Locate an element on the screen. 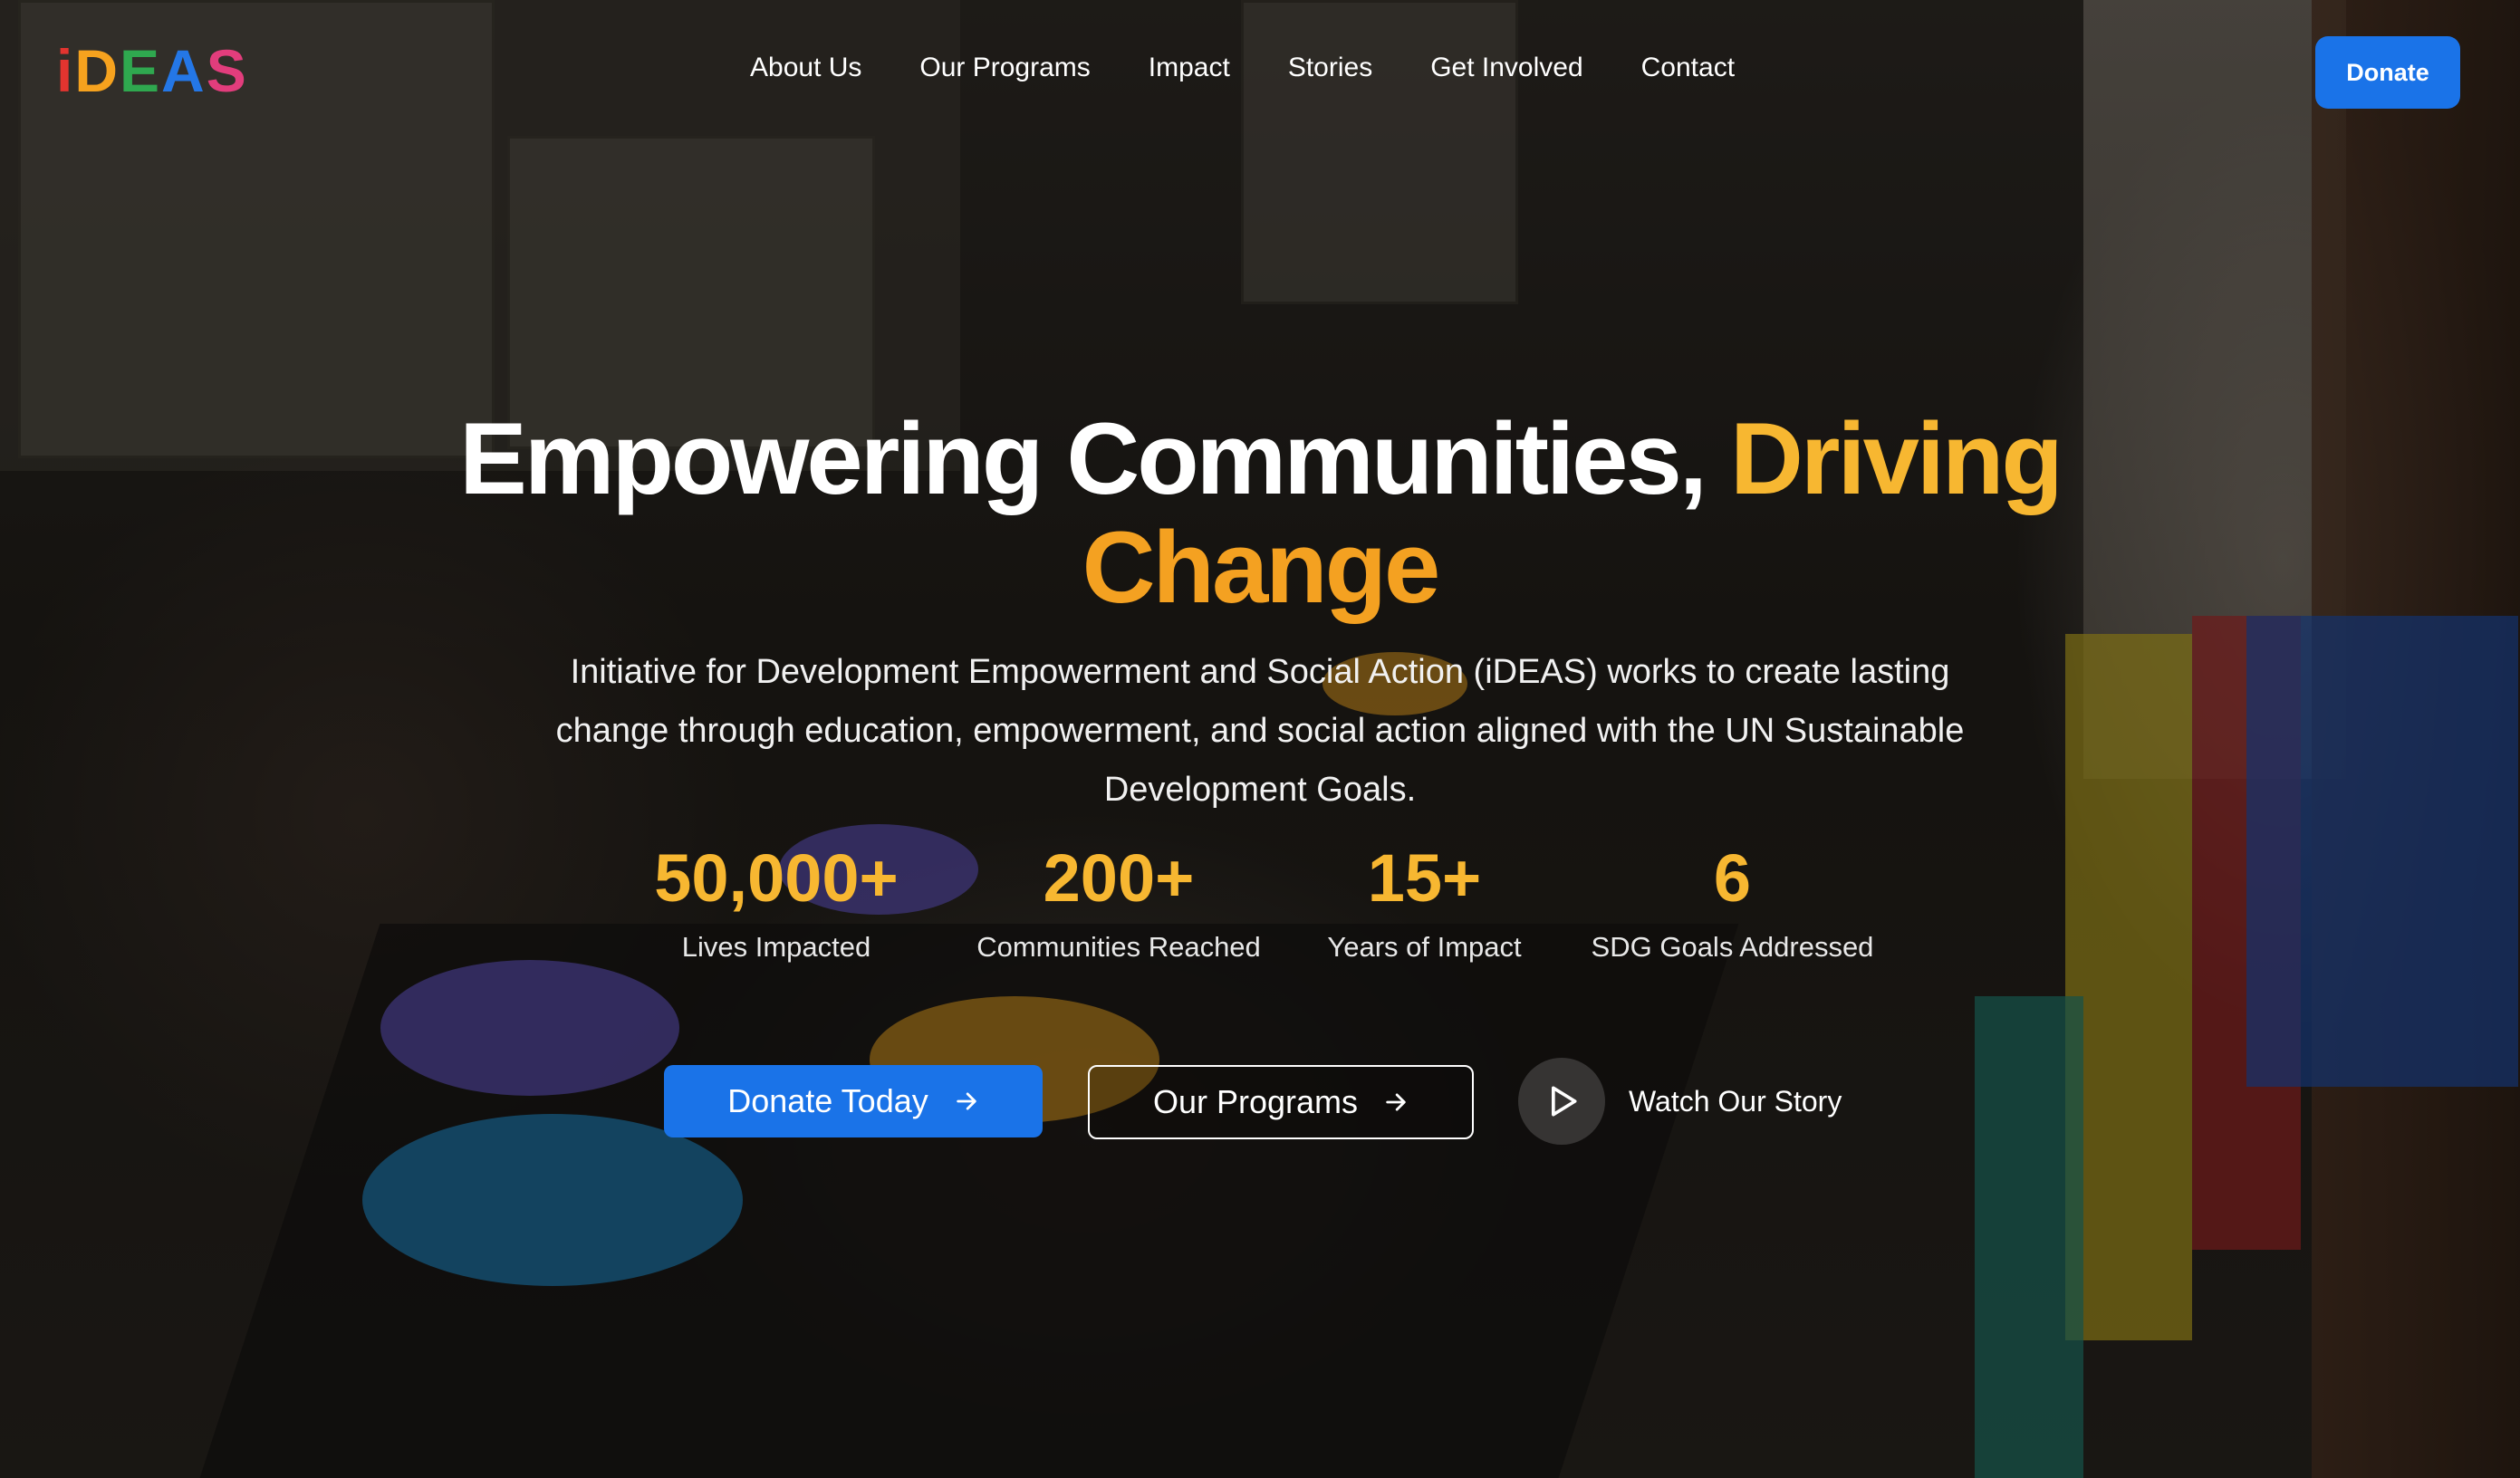 The height and width of the screenshot is (1478, 2520). headline-accent-change: Change is located at coordinates (1261, 568).